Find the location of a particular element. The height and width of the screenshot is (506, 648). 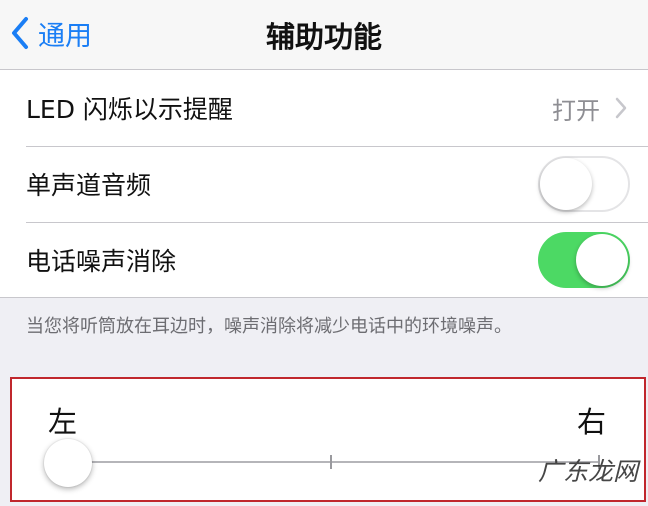

led-flash-detail: 打开 is located at coordinates (590, 108).